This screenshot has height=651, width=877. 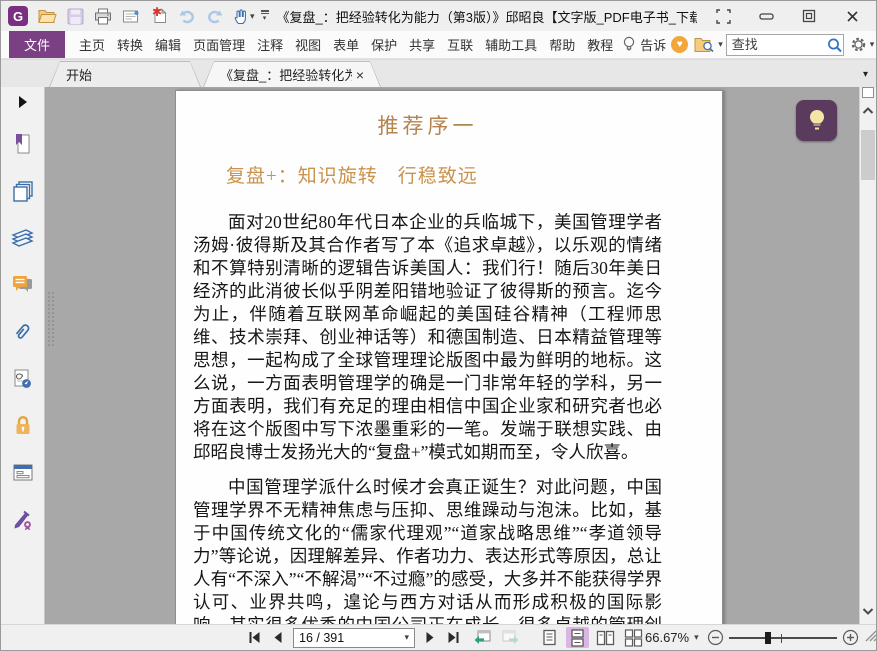 What do you see at coordinates (562, 44) in the screenshot?
I see `menu-item-help: 帮助` at bounding box center [562, 44].